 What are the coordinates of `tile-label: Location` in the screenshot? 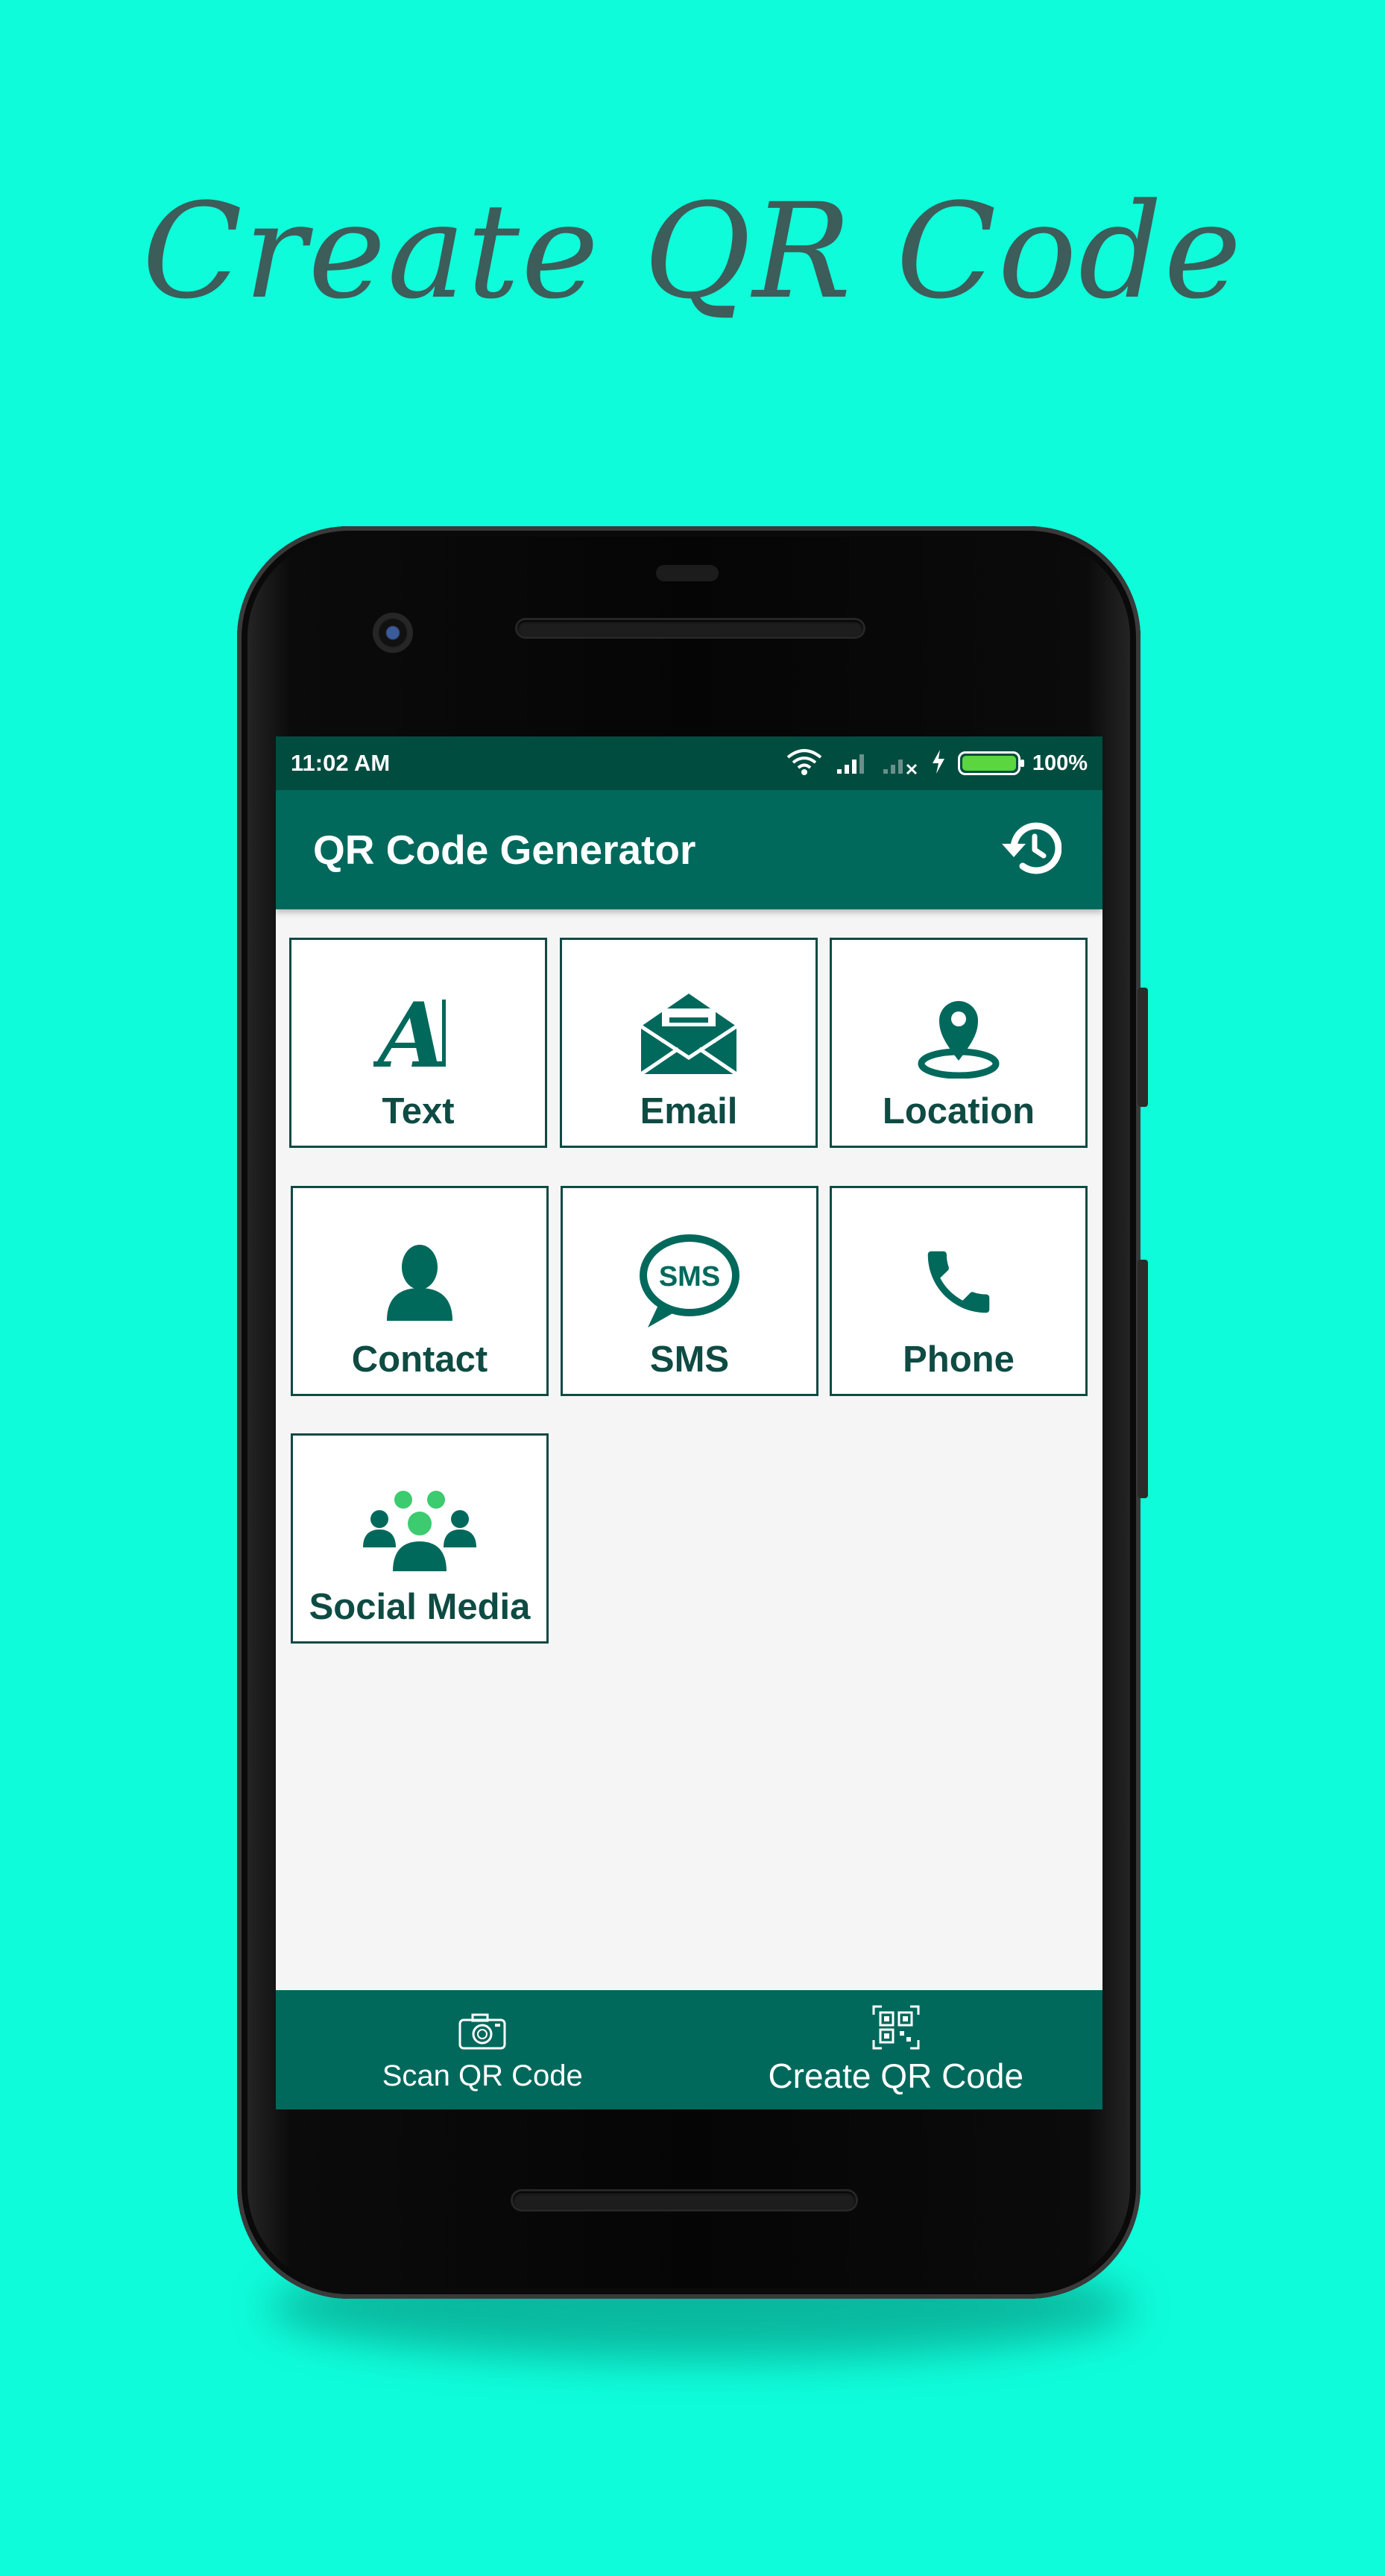 It's located at (958, 1111).